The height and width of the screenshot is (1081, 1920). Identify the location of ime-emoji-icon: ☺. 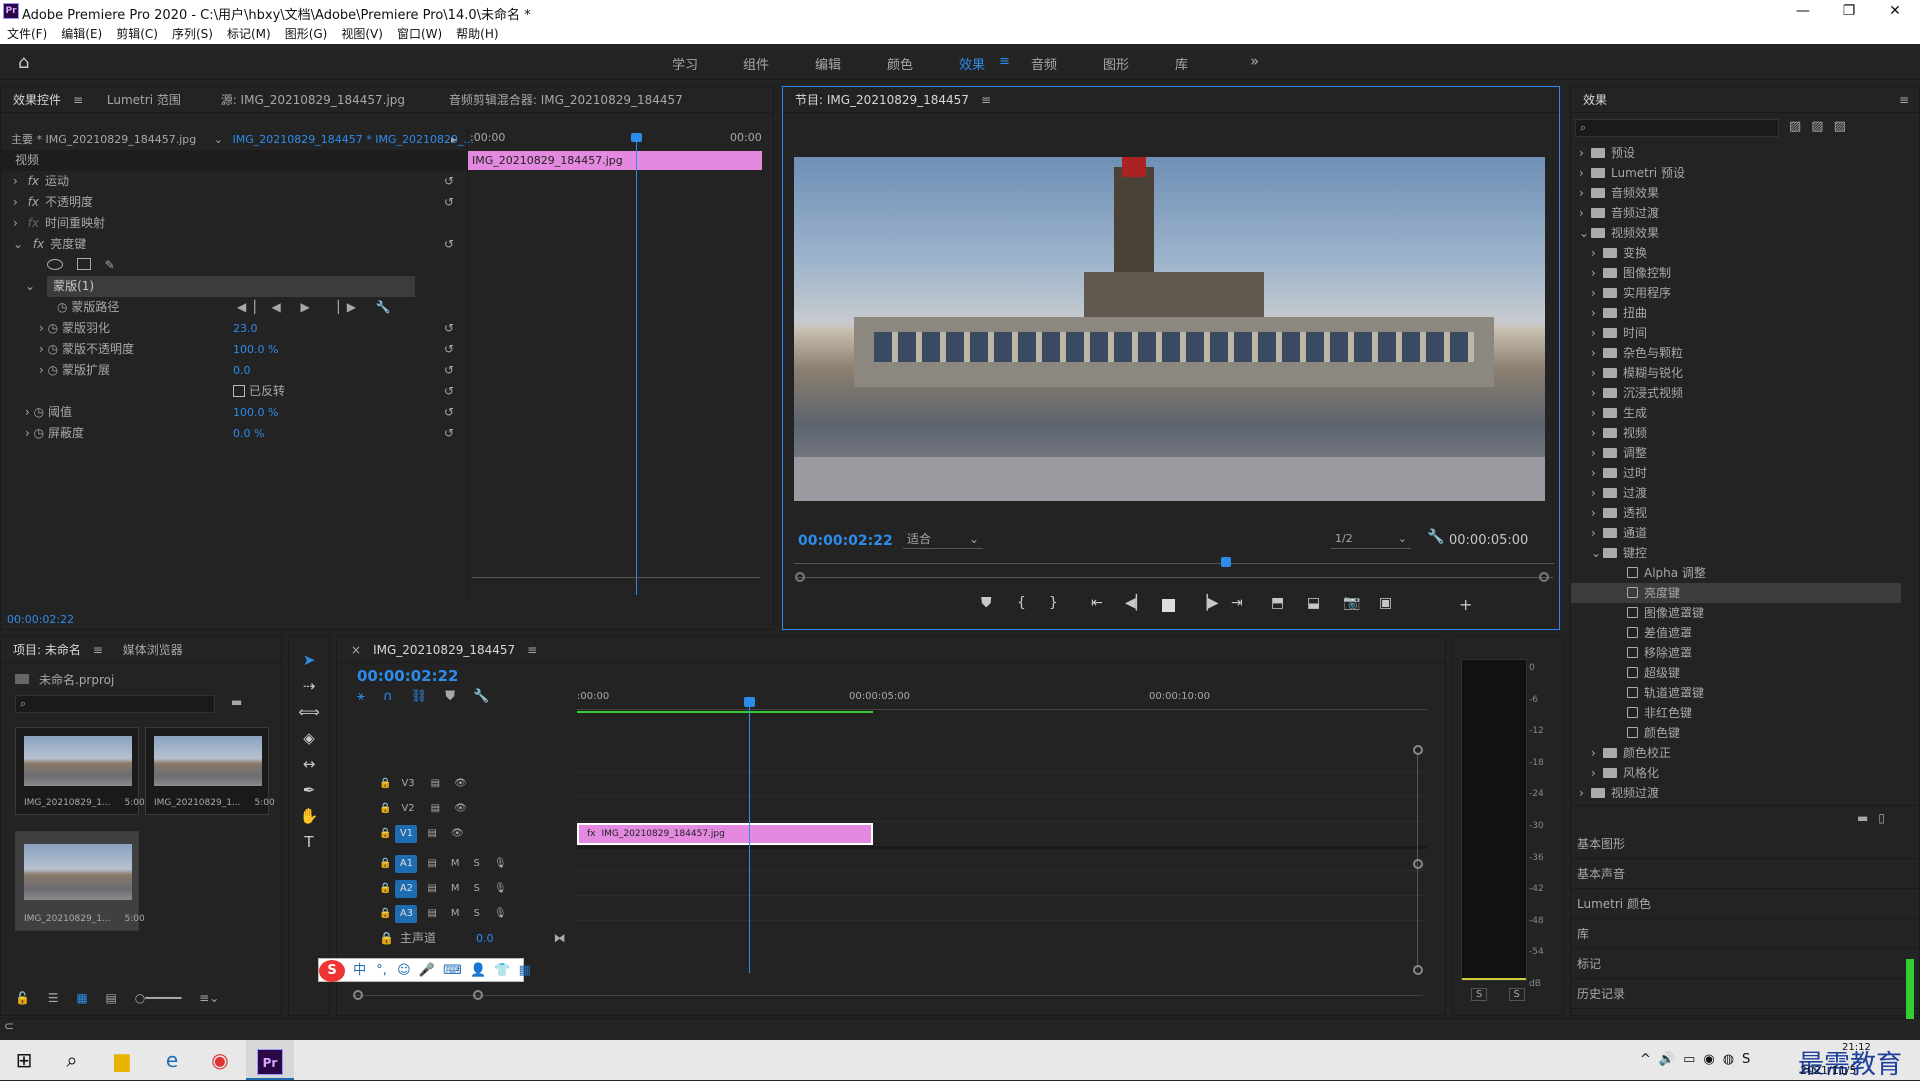
(404, 970).